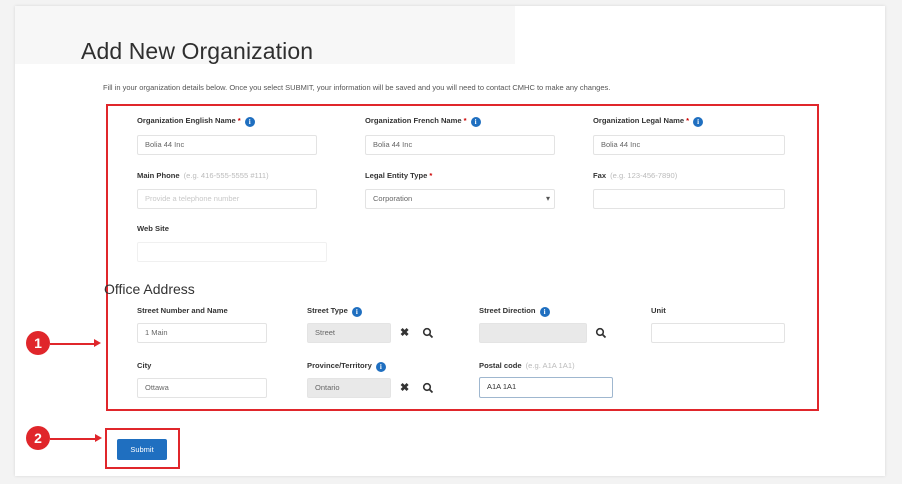 This screenshot has height=484, width=902. I want to click on street-direction-input, so click(533, 333).